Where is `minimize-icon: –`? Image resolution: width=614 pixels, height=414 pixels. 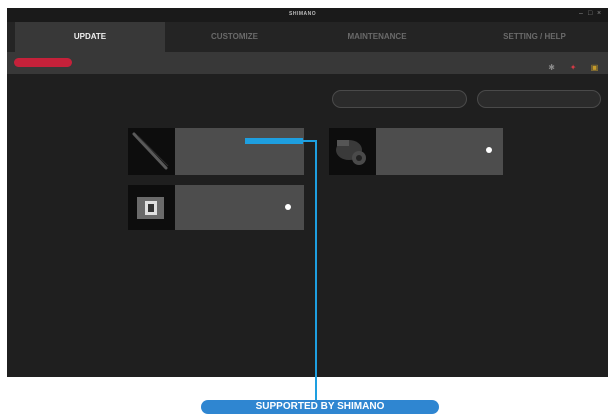
minimize-icon: – is located at coordinates (581, 14).